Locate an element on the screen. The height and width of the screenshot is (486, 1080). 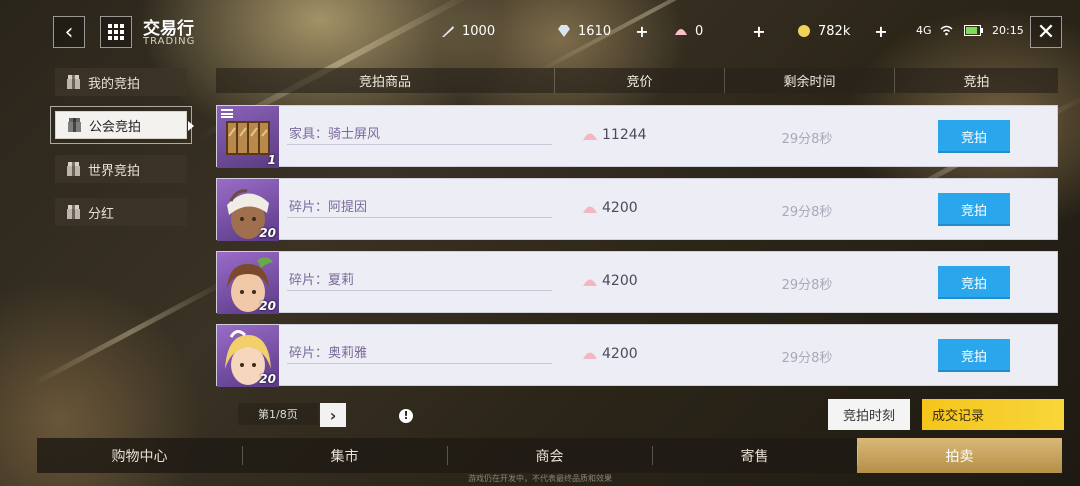
item-name: 碎片：奥莉雅 is located at coordinates (328, 353).